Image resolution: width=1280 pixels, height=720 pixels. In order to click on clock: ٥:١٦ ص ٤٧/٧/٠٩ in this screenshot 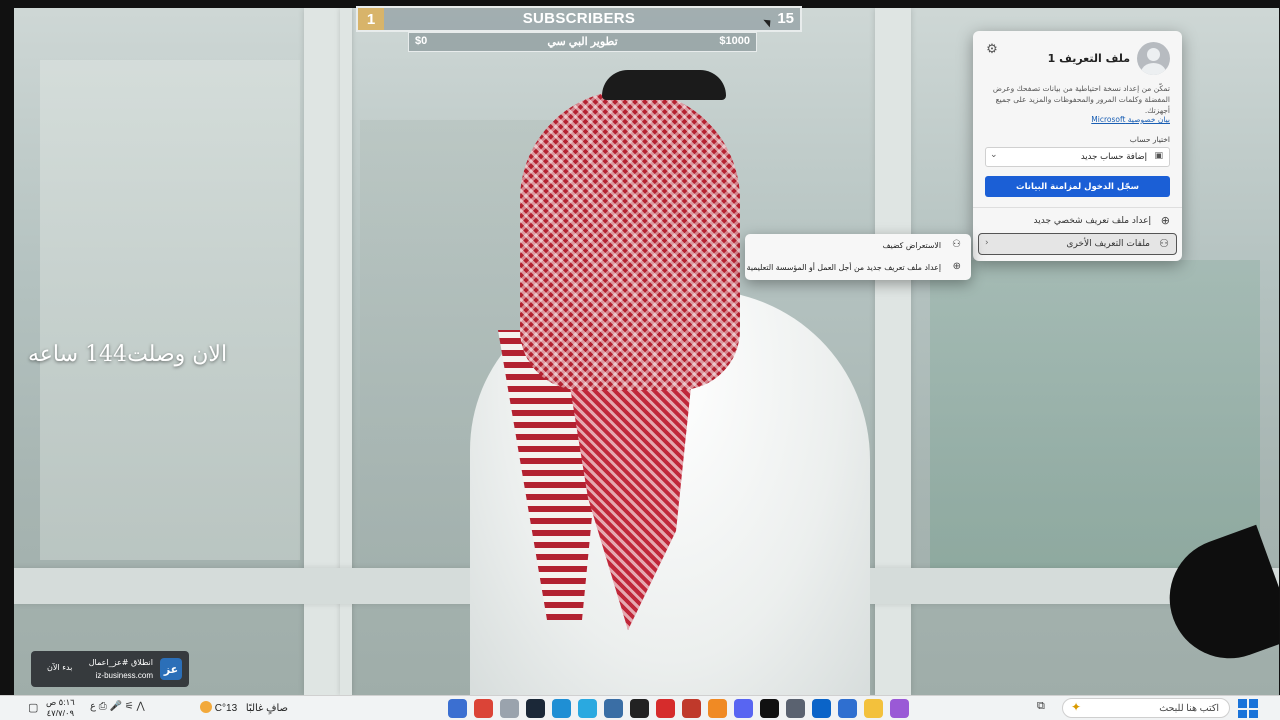, I will do `click(60, 708)`.